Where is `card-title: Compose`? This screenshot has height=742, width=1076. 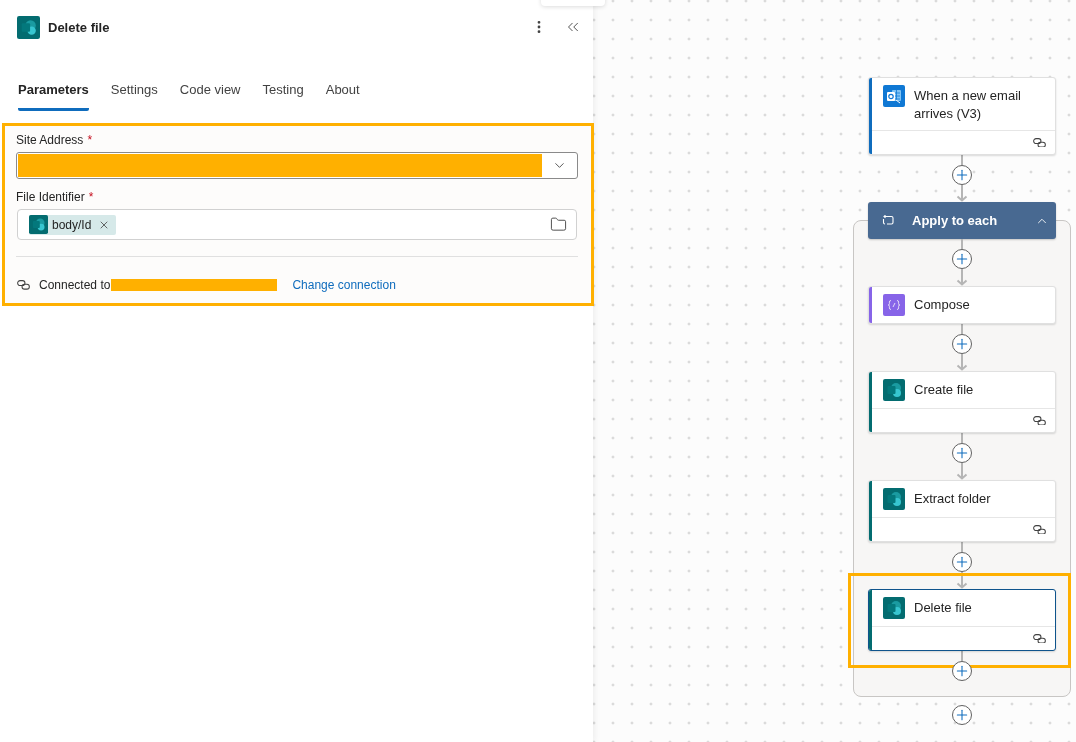 card-title: Compose is located at coordinates (942, 305).